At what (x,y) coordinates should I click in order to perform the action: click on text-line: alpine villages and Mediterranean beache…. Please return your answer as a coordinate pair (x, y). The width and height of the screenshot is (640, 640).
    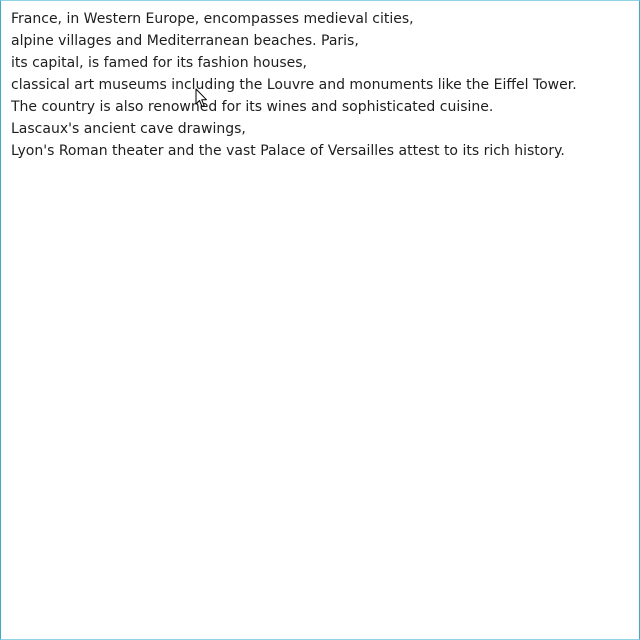
    Looking at the image, I should click on (185, 41).